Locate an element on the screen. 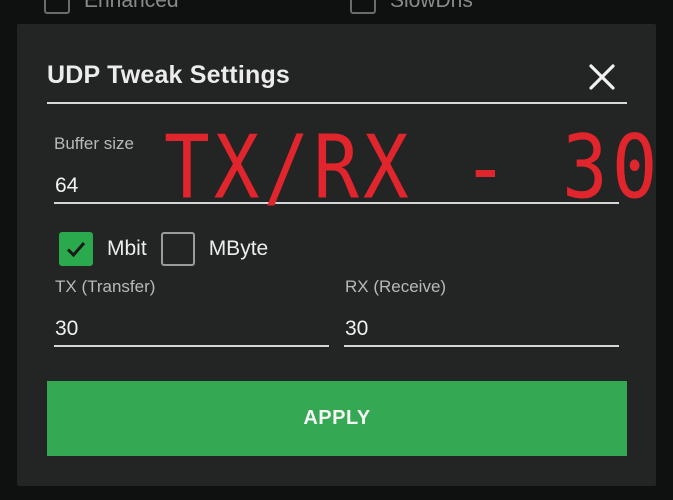  apply-button: APPLY is located at coordinates (337, 418).